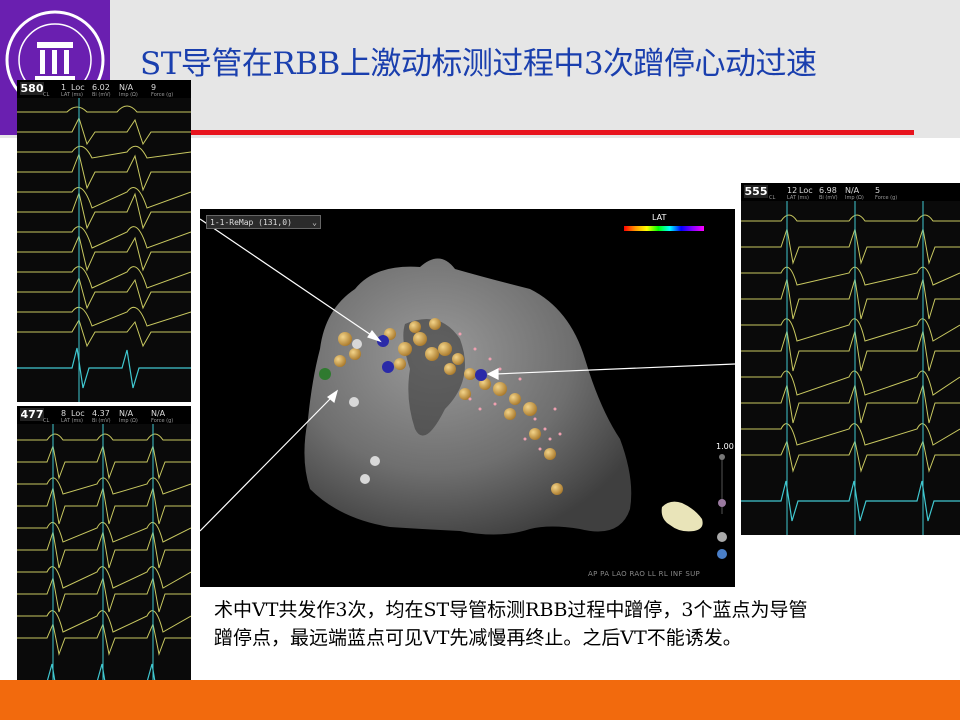  Describe the element at coordinates (659, 217) in the screenshot. I see `lat-legend-label: LAT` at that location.